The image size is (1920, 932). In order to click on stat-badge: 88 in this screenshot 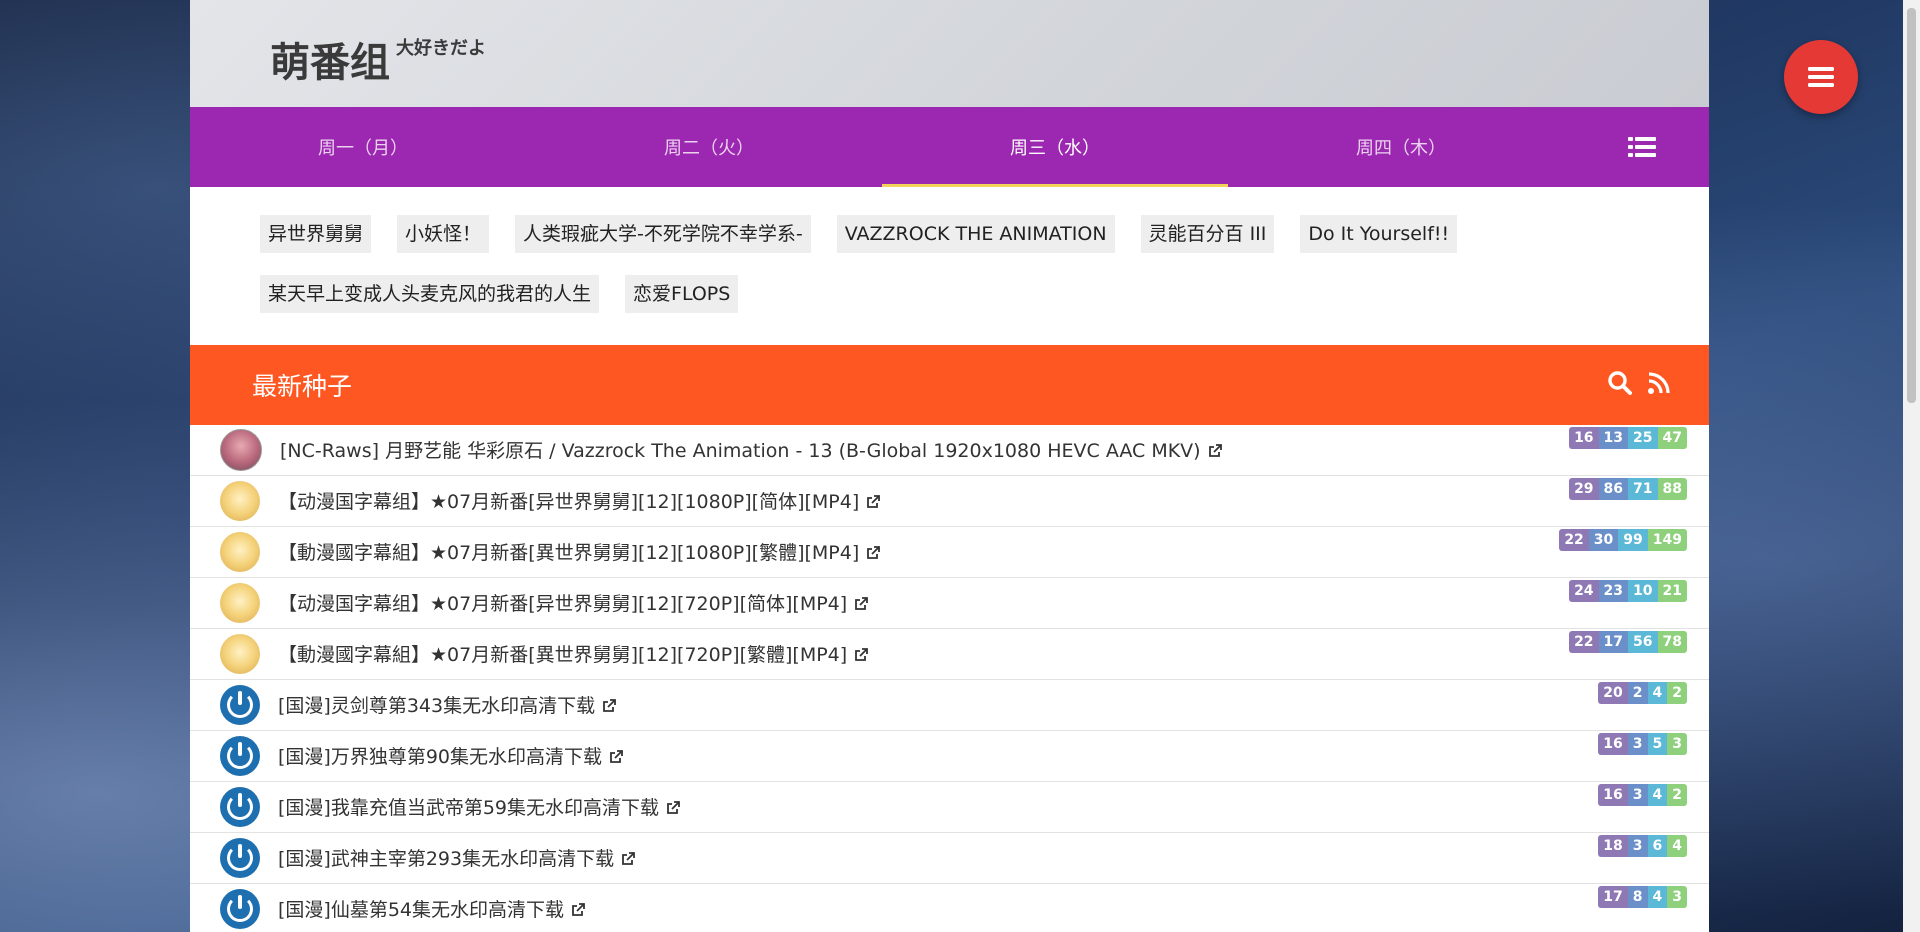, I will do `click(1672, 489)`.